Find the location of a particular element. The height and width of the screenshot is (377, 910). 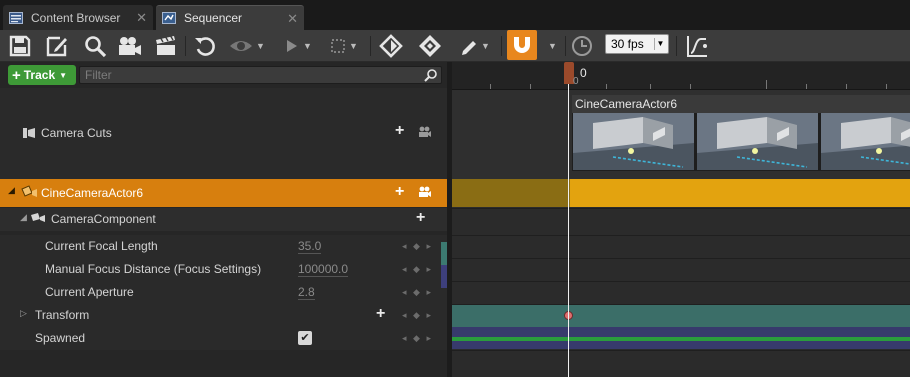

property-value-input: 100000.0 is located at coordinates (323, 269).